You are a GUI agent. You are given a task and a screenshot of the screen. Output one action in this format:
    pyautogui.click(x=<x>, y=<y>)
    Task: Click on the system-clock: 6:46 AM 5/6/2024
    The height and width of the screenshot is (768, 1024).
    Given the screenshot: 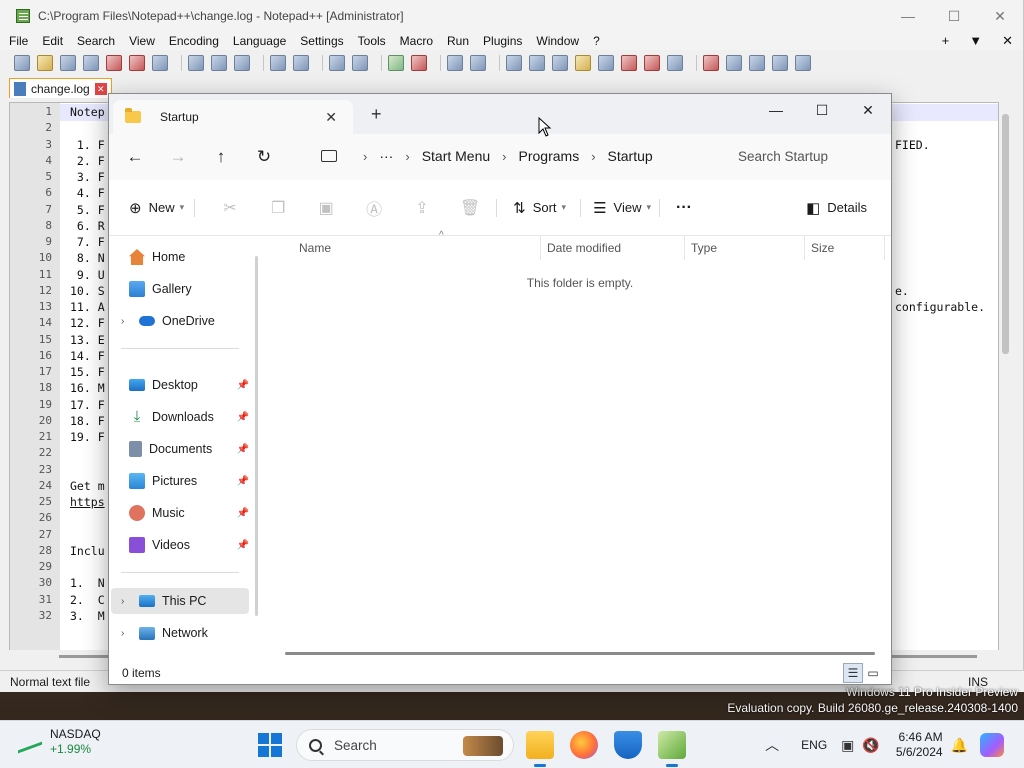 What is the action you would take?
    pyautogui.click(x=919, y=745)
    